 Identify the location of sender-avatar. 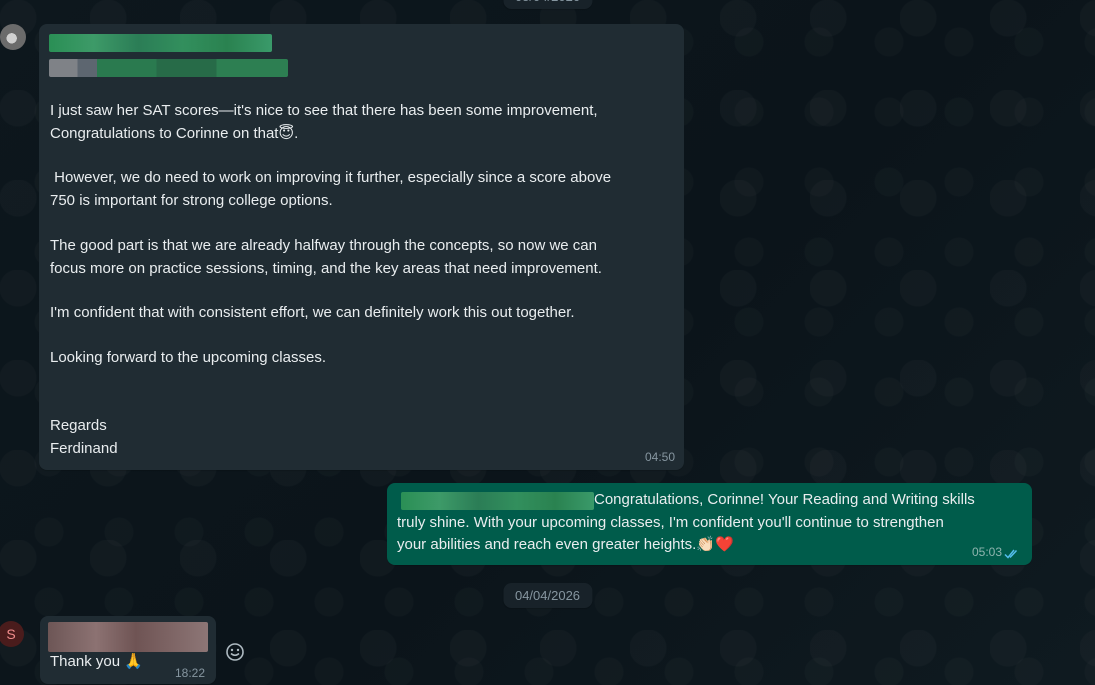
(13, 37).